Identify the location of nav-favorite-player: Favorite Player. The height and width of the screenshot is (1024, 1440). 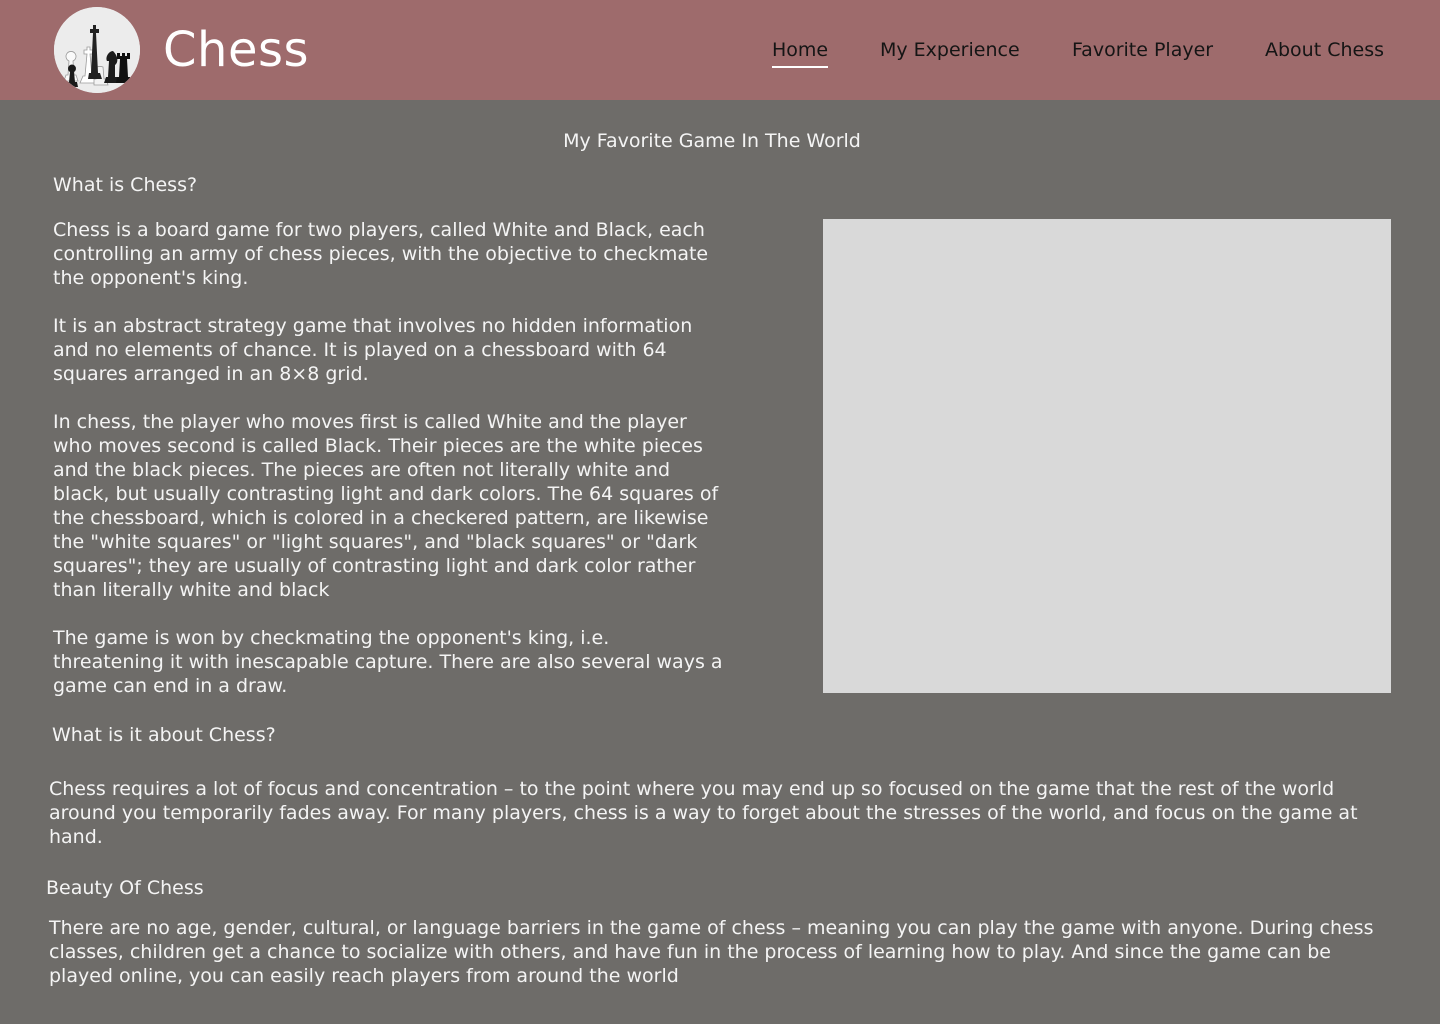
(1142, 50).